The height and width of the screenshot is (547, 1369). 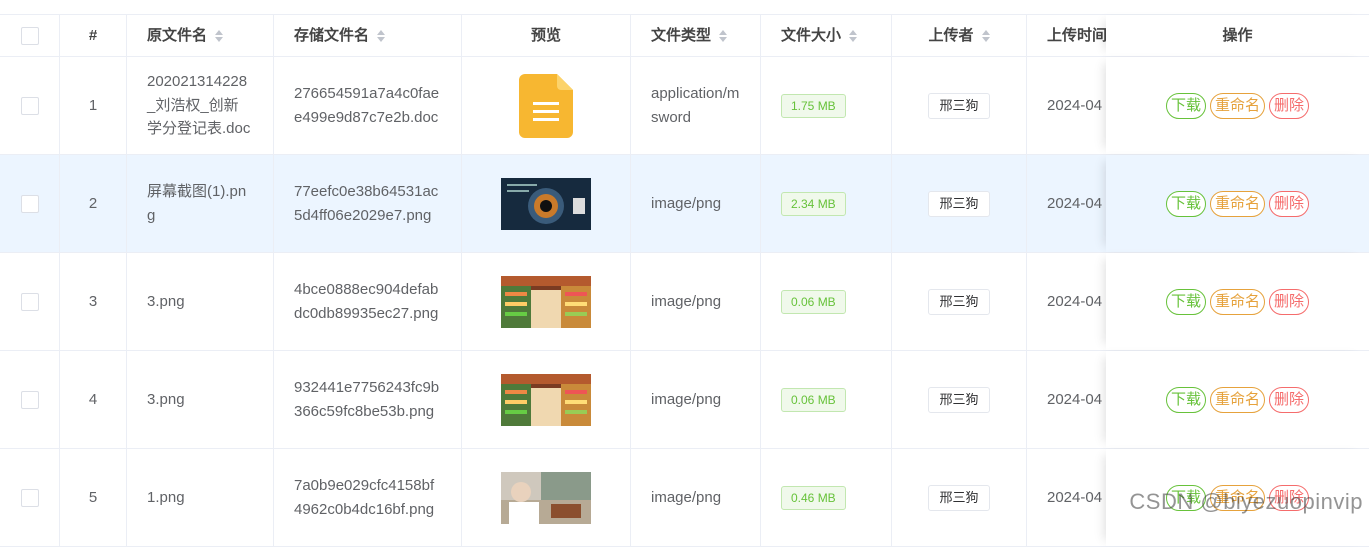 I want to click on row-file-size: 2.34 MB, so click(x=826, y=203).